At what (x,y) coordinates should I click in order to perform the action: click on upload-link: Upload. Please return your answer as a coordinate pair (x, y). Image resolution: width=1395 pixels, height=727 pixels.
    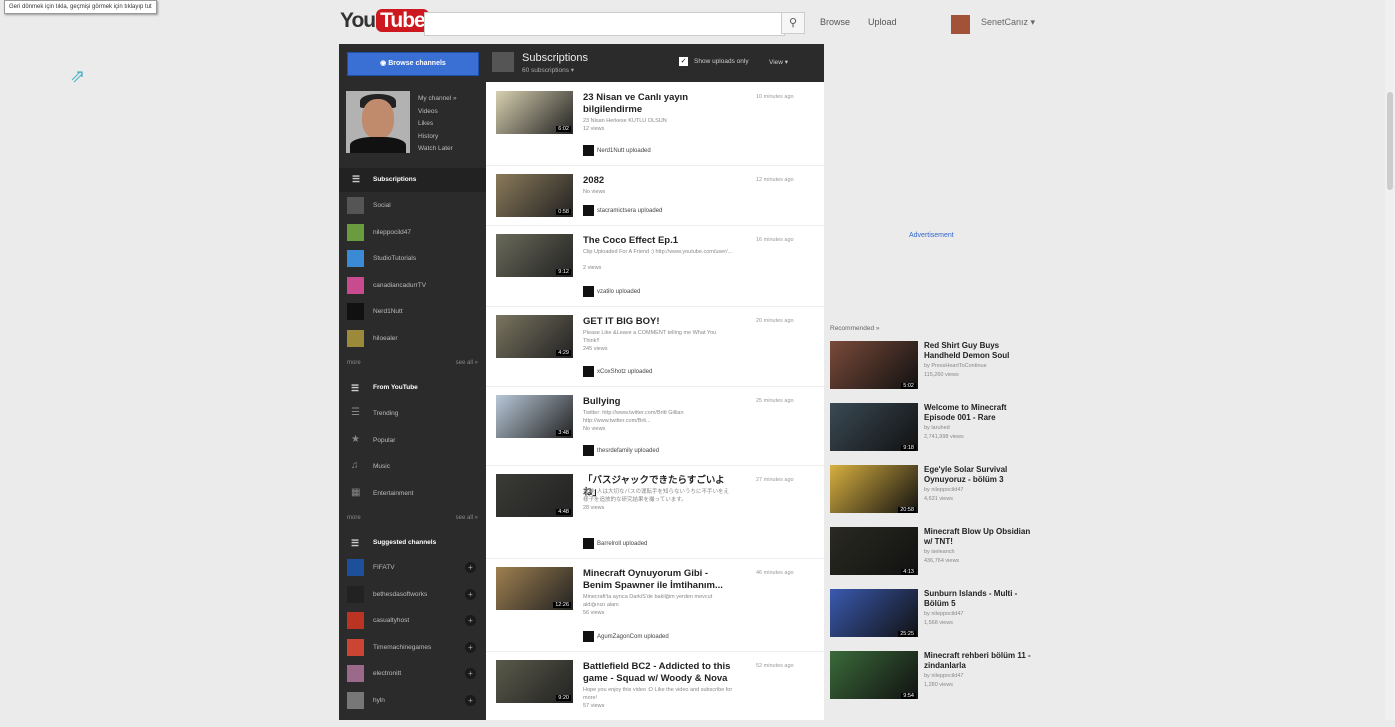
    Looking at the image, I should click on (882, 22).